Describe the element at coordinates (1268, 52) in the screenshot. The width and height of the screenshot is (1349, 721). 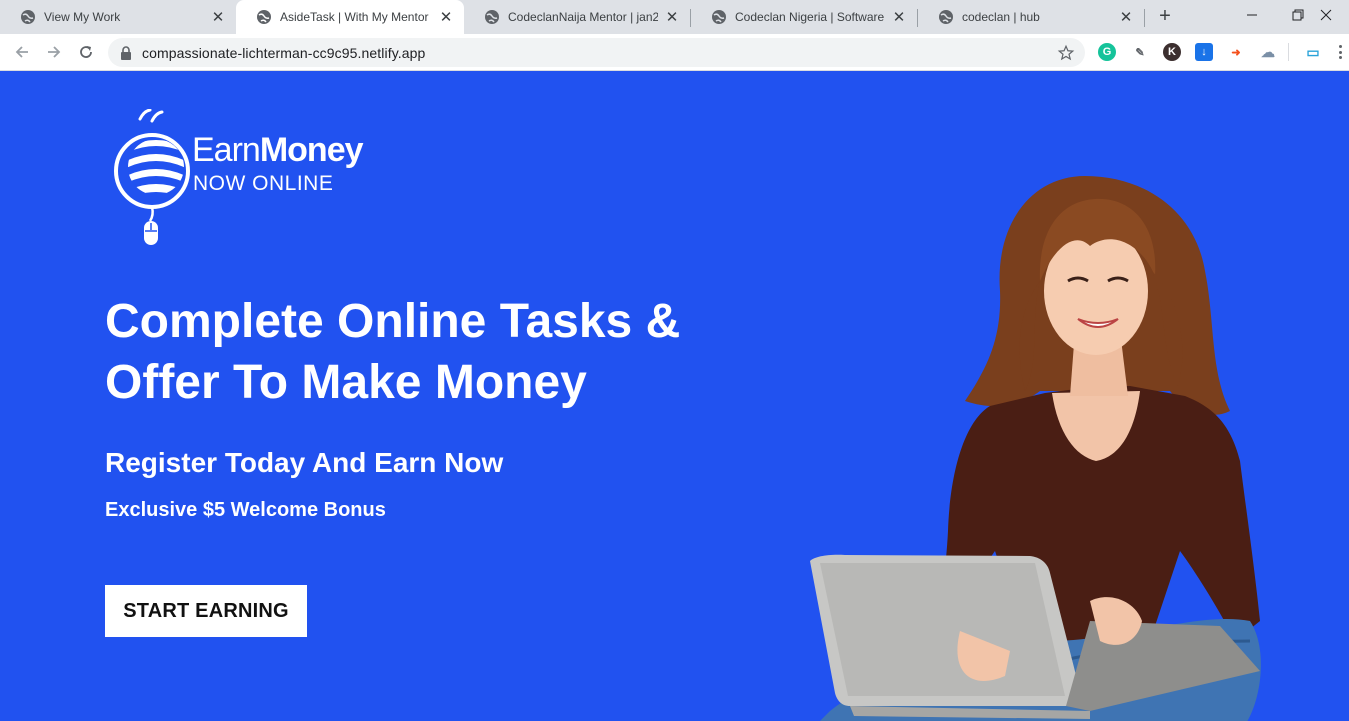
I see `cloud-upload-icon: ☁` at that location.